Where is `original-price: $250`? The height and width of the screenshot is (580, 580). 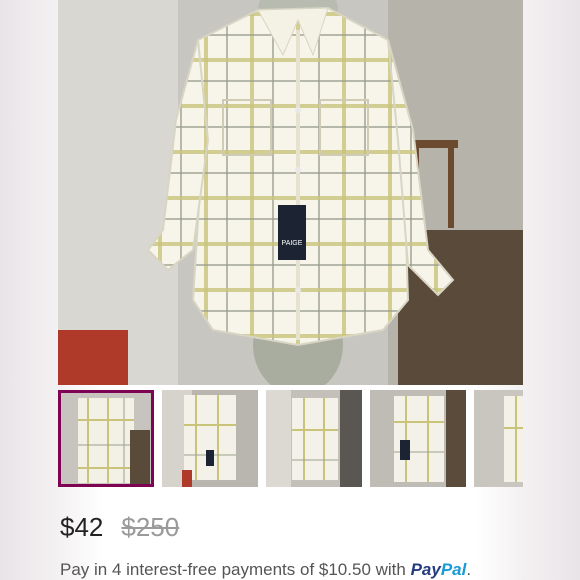
original-price: $250 is located at coordinates (150, 527).